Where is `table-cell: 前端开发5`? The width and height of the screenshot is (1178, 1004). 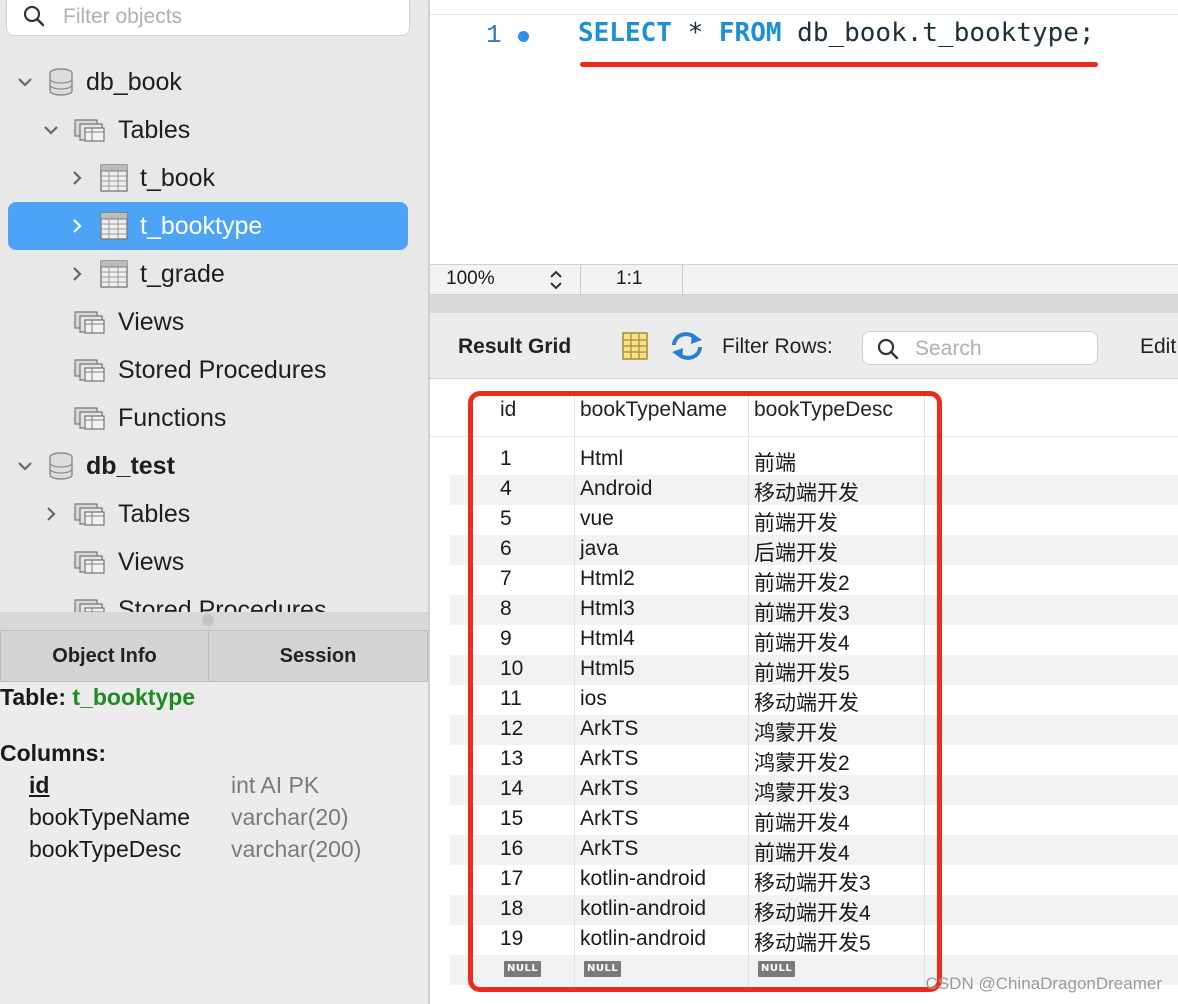 table-cell: 前端开发5 is located at coordinates (802, 672).